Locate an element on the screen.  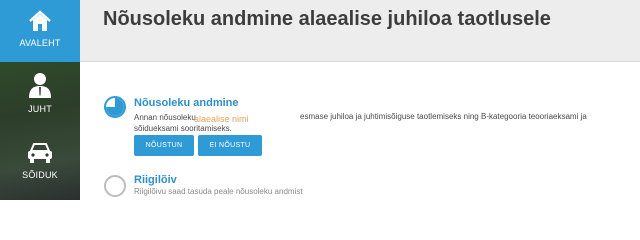
sidebar: AVALEHT JUHT SÕIDUK is located at coordinates (40, 100).